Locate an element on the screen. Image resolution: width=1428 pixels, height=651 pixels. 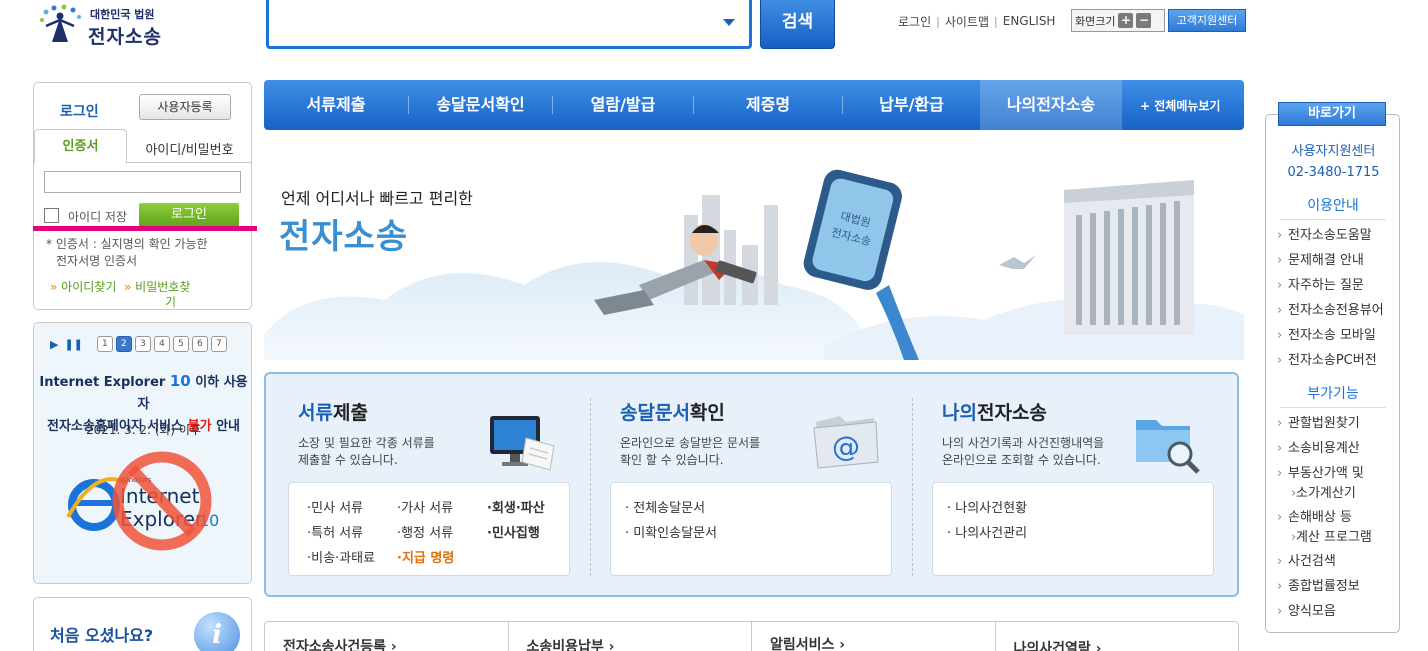
certificate-input is located at coordinates (142, 182).